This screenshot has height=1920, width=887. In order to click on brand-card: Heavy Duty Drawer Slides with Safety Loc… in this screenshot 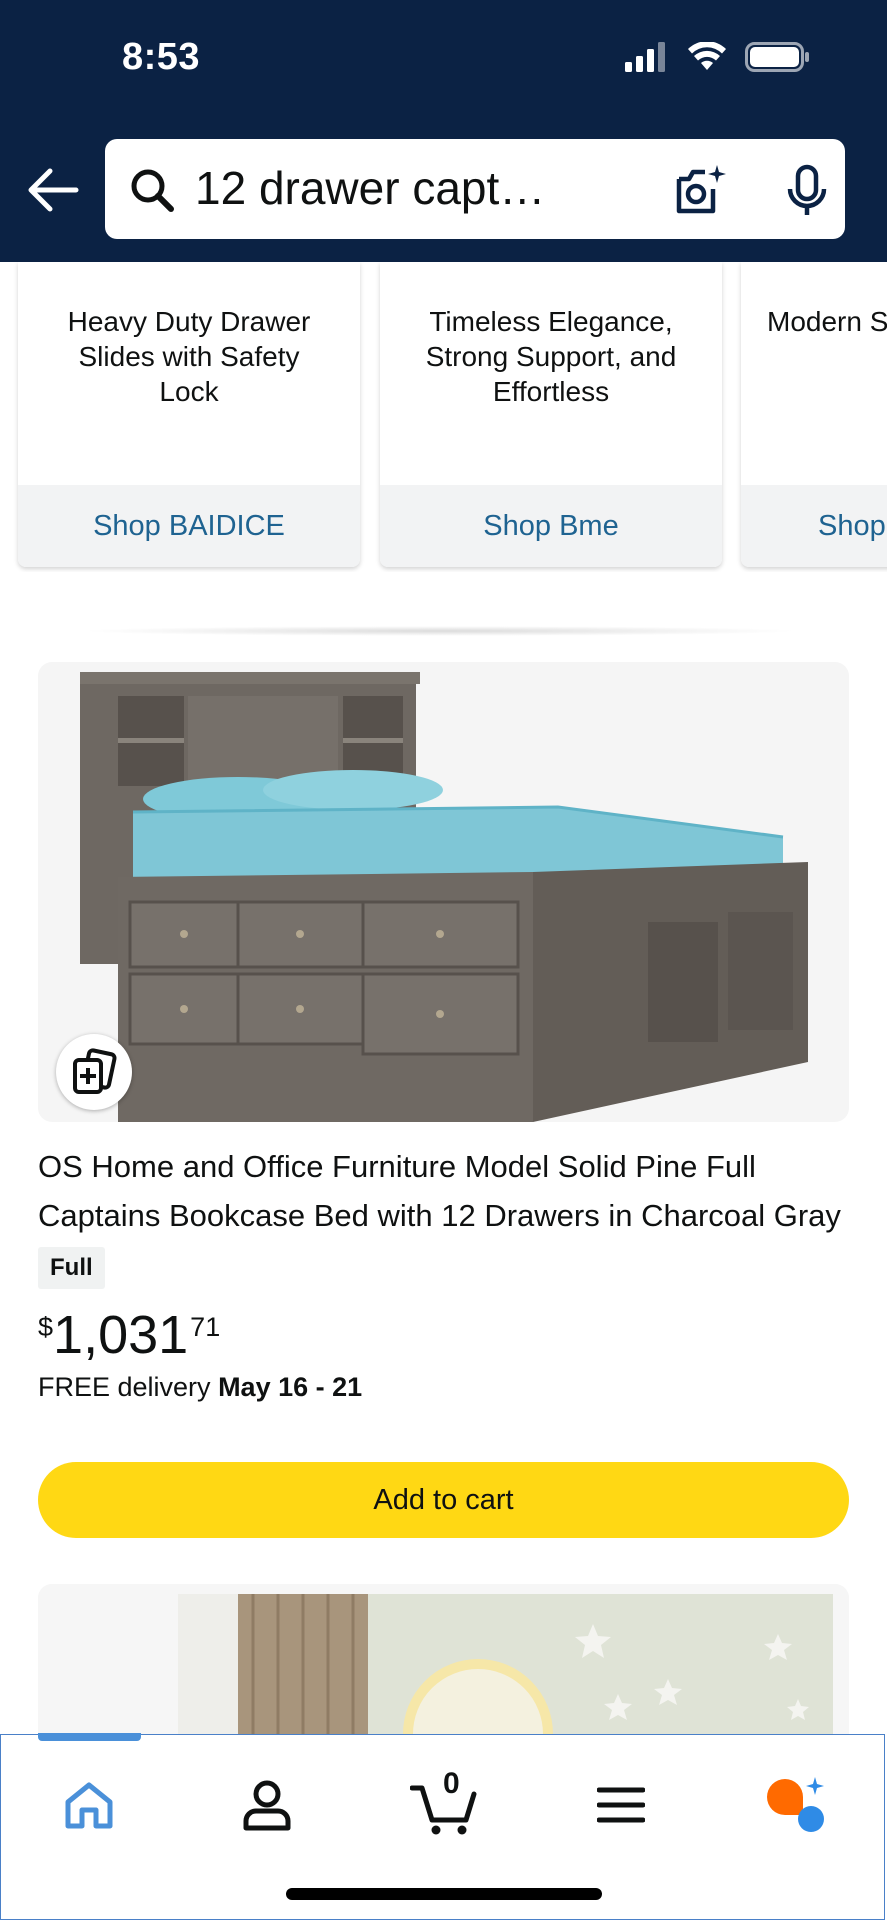, I will do `click(189, 414)`.